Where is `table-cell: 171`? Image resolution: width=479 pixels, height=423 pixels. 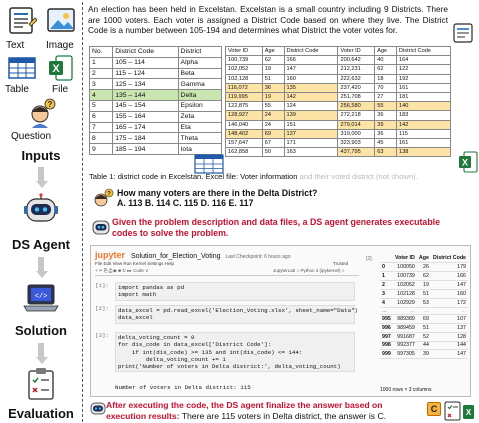 table-cell: 171 is located at coordinates (311, 143).